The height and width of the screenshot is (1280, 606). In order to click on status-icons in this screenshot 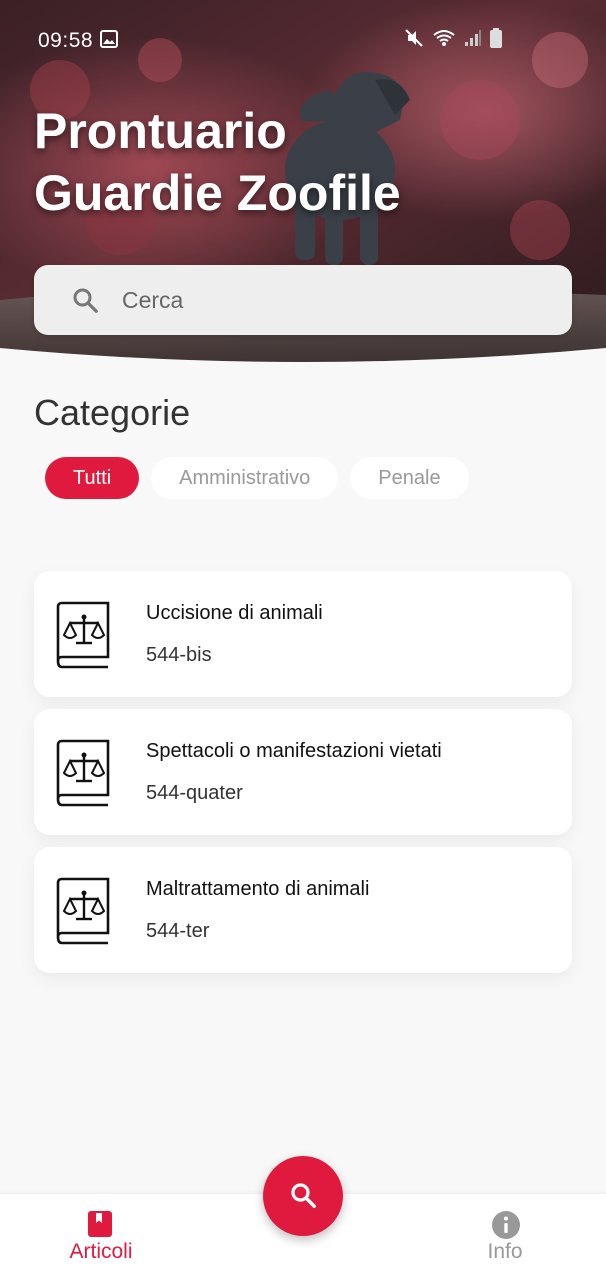, I will do `click(453, 41)`.